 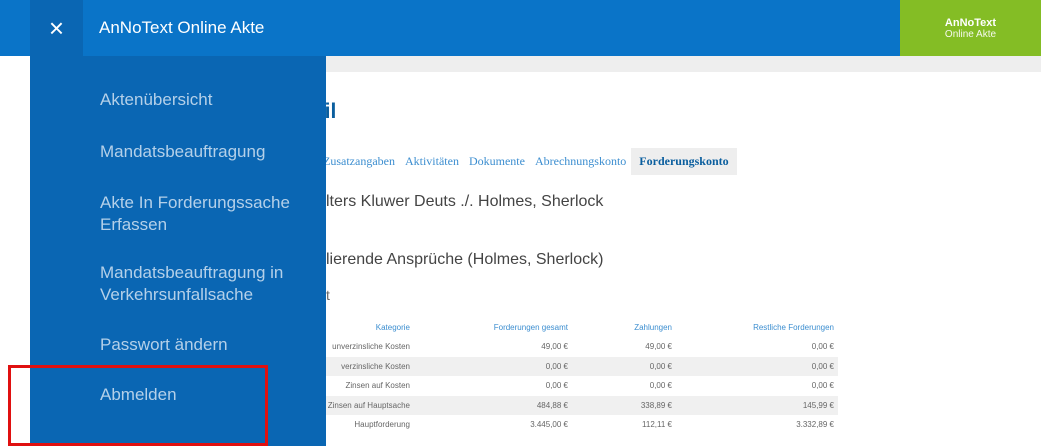 I want to click on page-header-strip, so click(x=683, y=64).